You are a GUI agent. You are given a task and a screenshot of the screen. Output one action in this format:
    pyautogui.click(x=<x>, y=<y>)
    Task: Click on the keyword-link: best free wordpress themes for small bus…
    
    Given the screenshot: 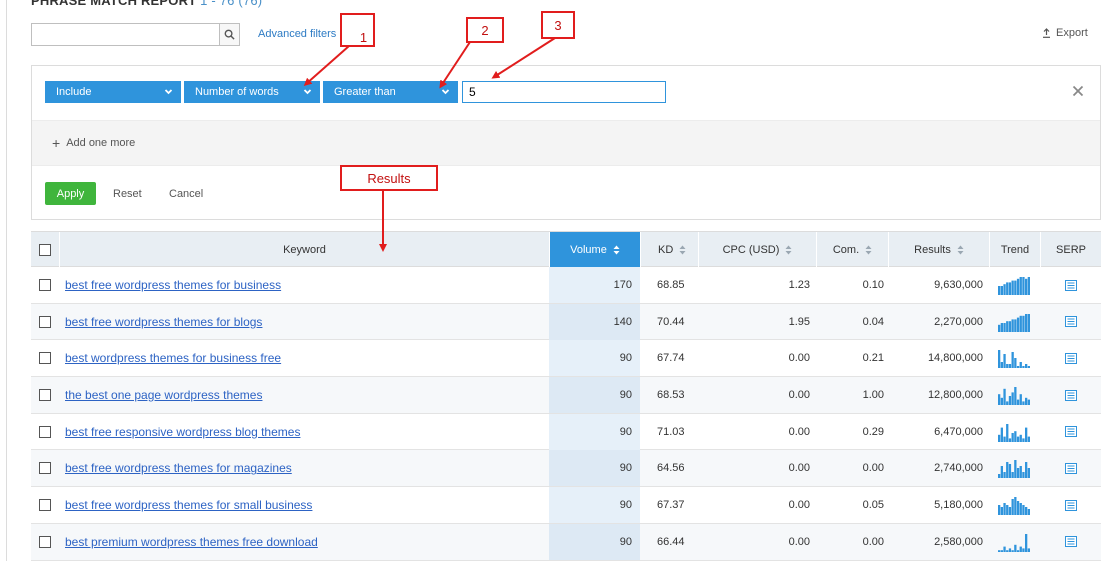 What is the action you would take?
    pyautogui.click(x=188, y=505)
    